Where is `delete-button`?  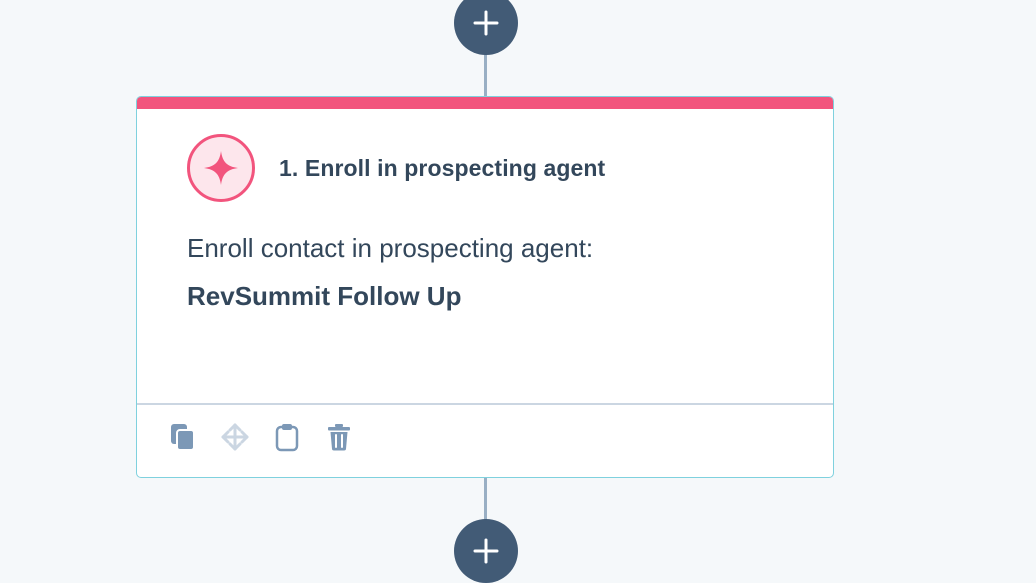 delete-button is located at coordinates (339, 437).